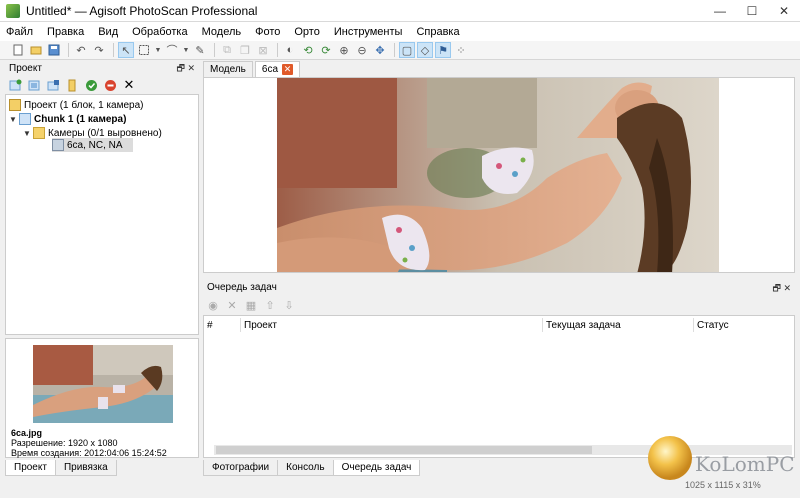 This screenshot has width=800, height=498. Describe the element at coordinates (65, 32) in the screenshot. I see `menu-edit: Правка` at that location.